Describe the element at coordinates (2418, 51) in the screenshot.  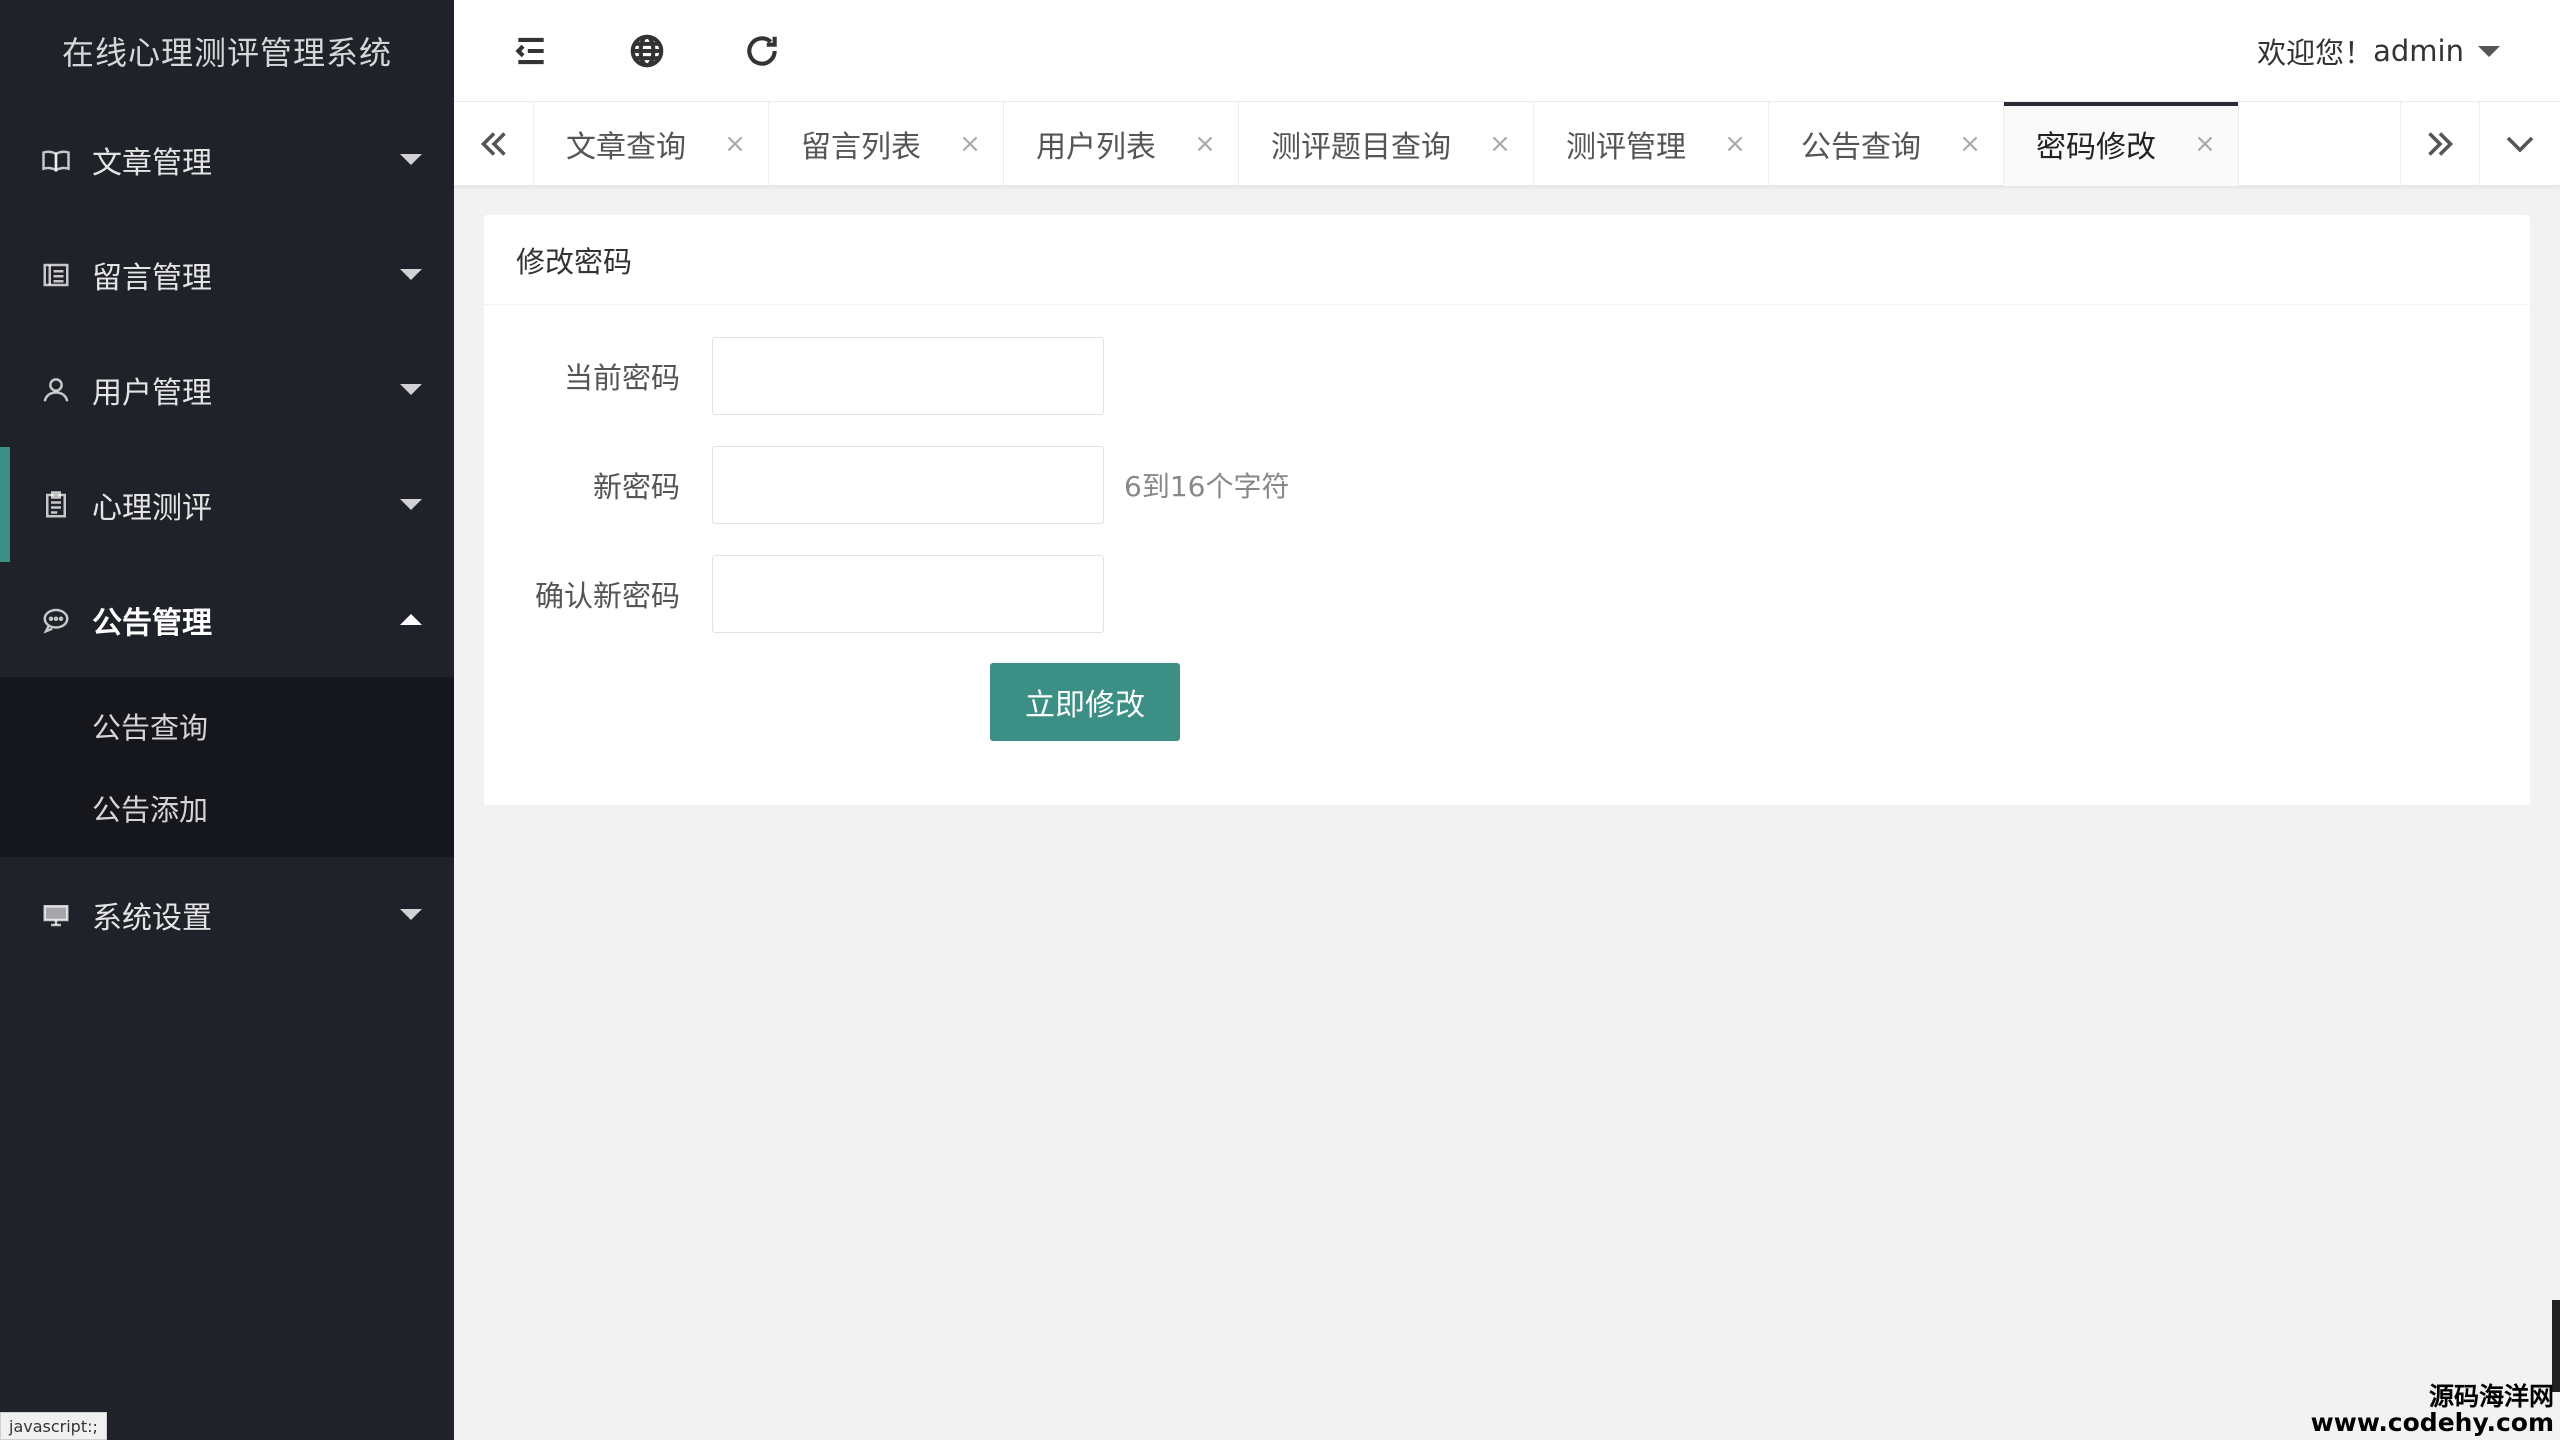
I see `username: admin` at that location.